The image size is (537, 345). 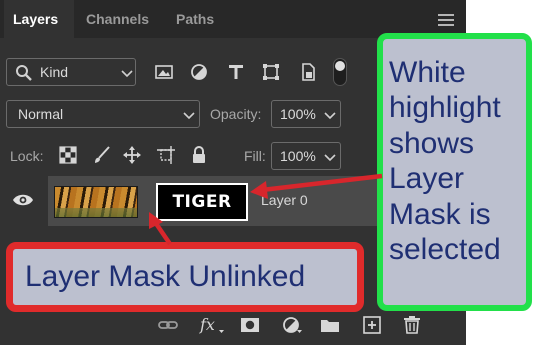 I want to click on mask-unlinked-callout-text: Layer Mask Unlinked, so click(x=165, y=276).